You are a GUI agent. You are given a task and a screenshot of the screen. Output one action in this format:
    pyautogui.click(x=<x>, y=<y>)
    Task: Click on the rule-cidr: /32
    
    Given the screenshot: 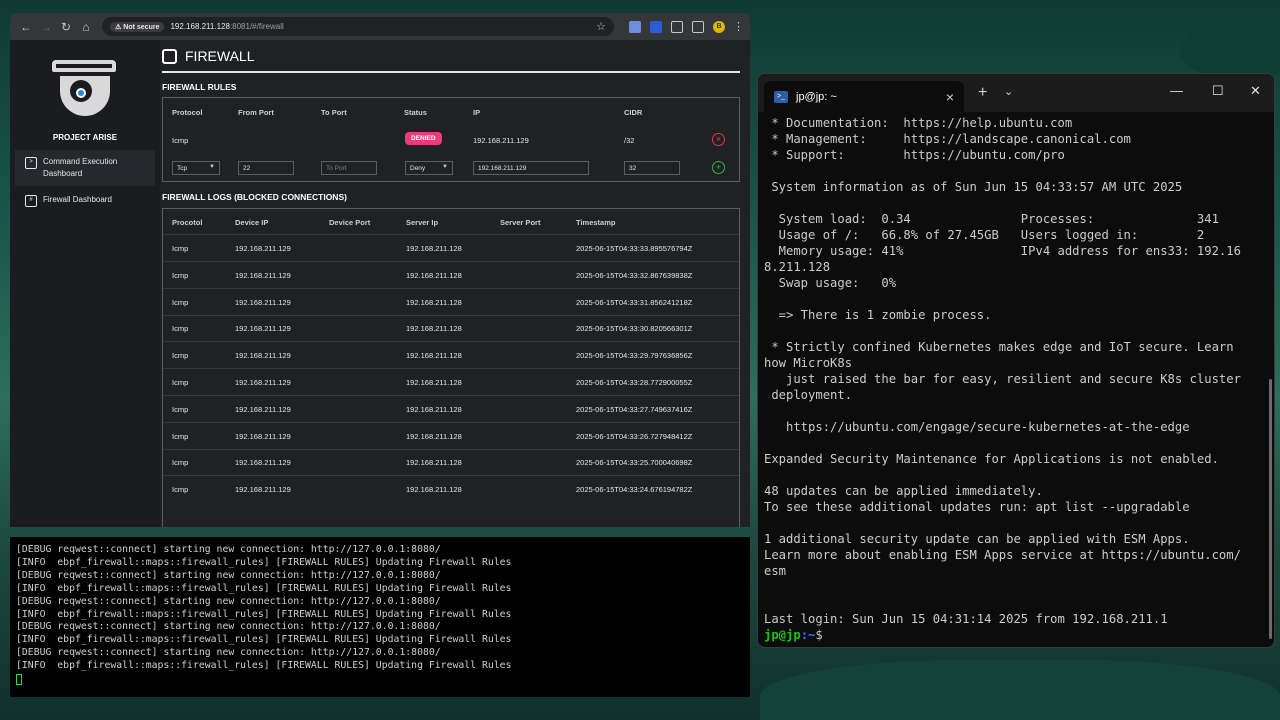 What is the action you would take?
    pyautogui.click(x=629, y=140)
    